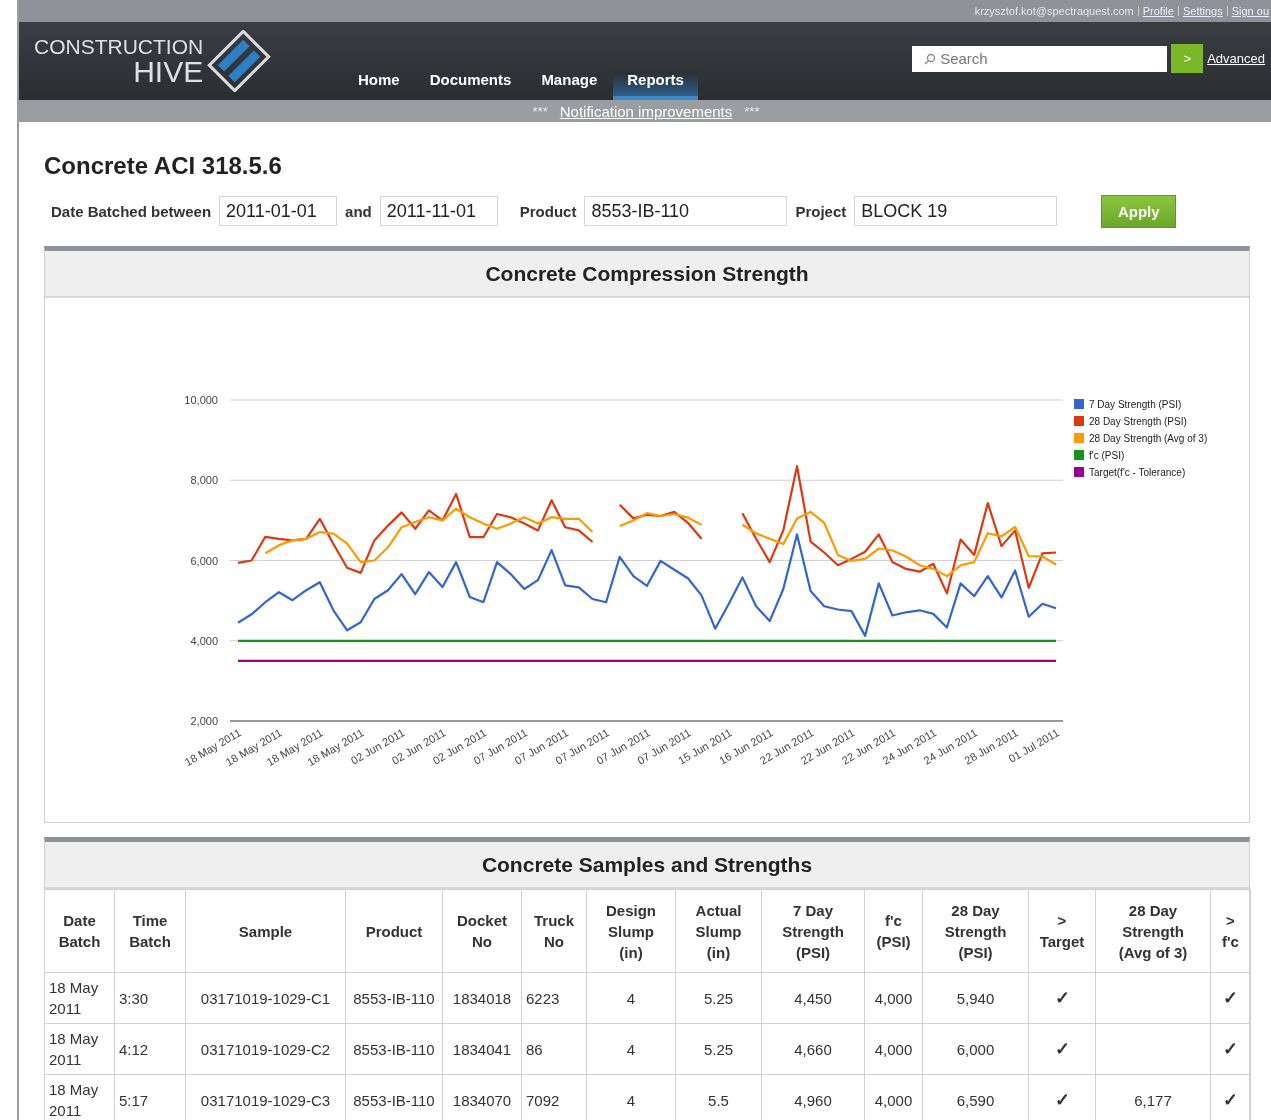  Describe the element at coordinates (1062, 931) in the screenshot. I see `column-header: > Target` at that location.